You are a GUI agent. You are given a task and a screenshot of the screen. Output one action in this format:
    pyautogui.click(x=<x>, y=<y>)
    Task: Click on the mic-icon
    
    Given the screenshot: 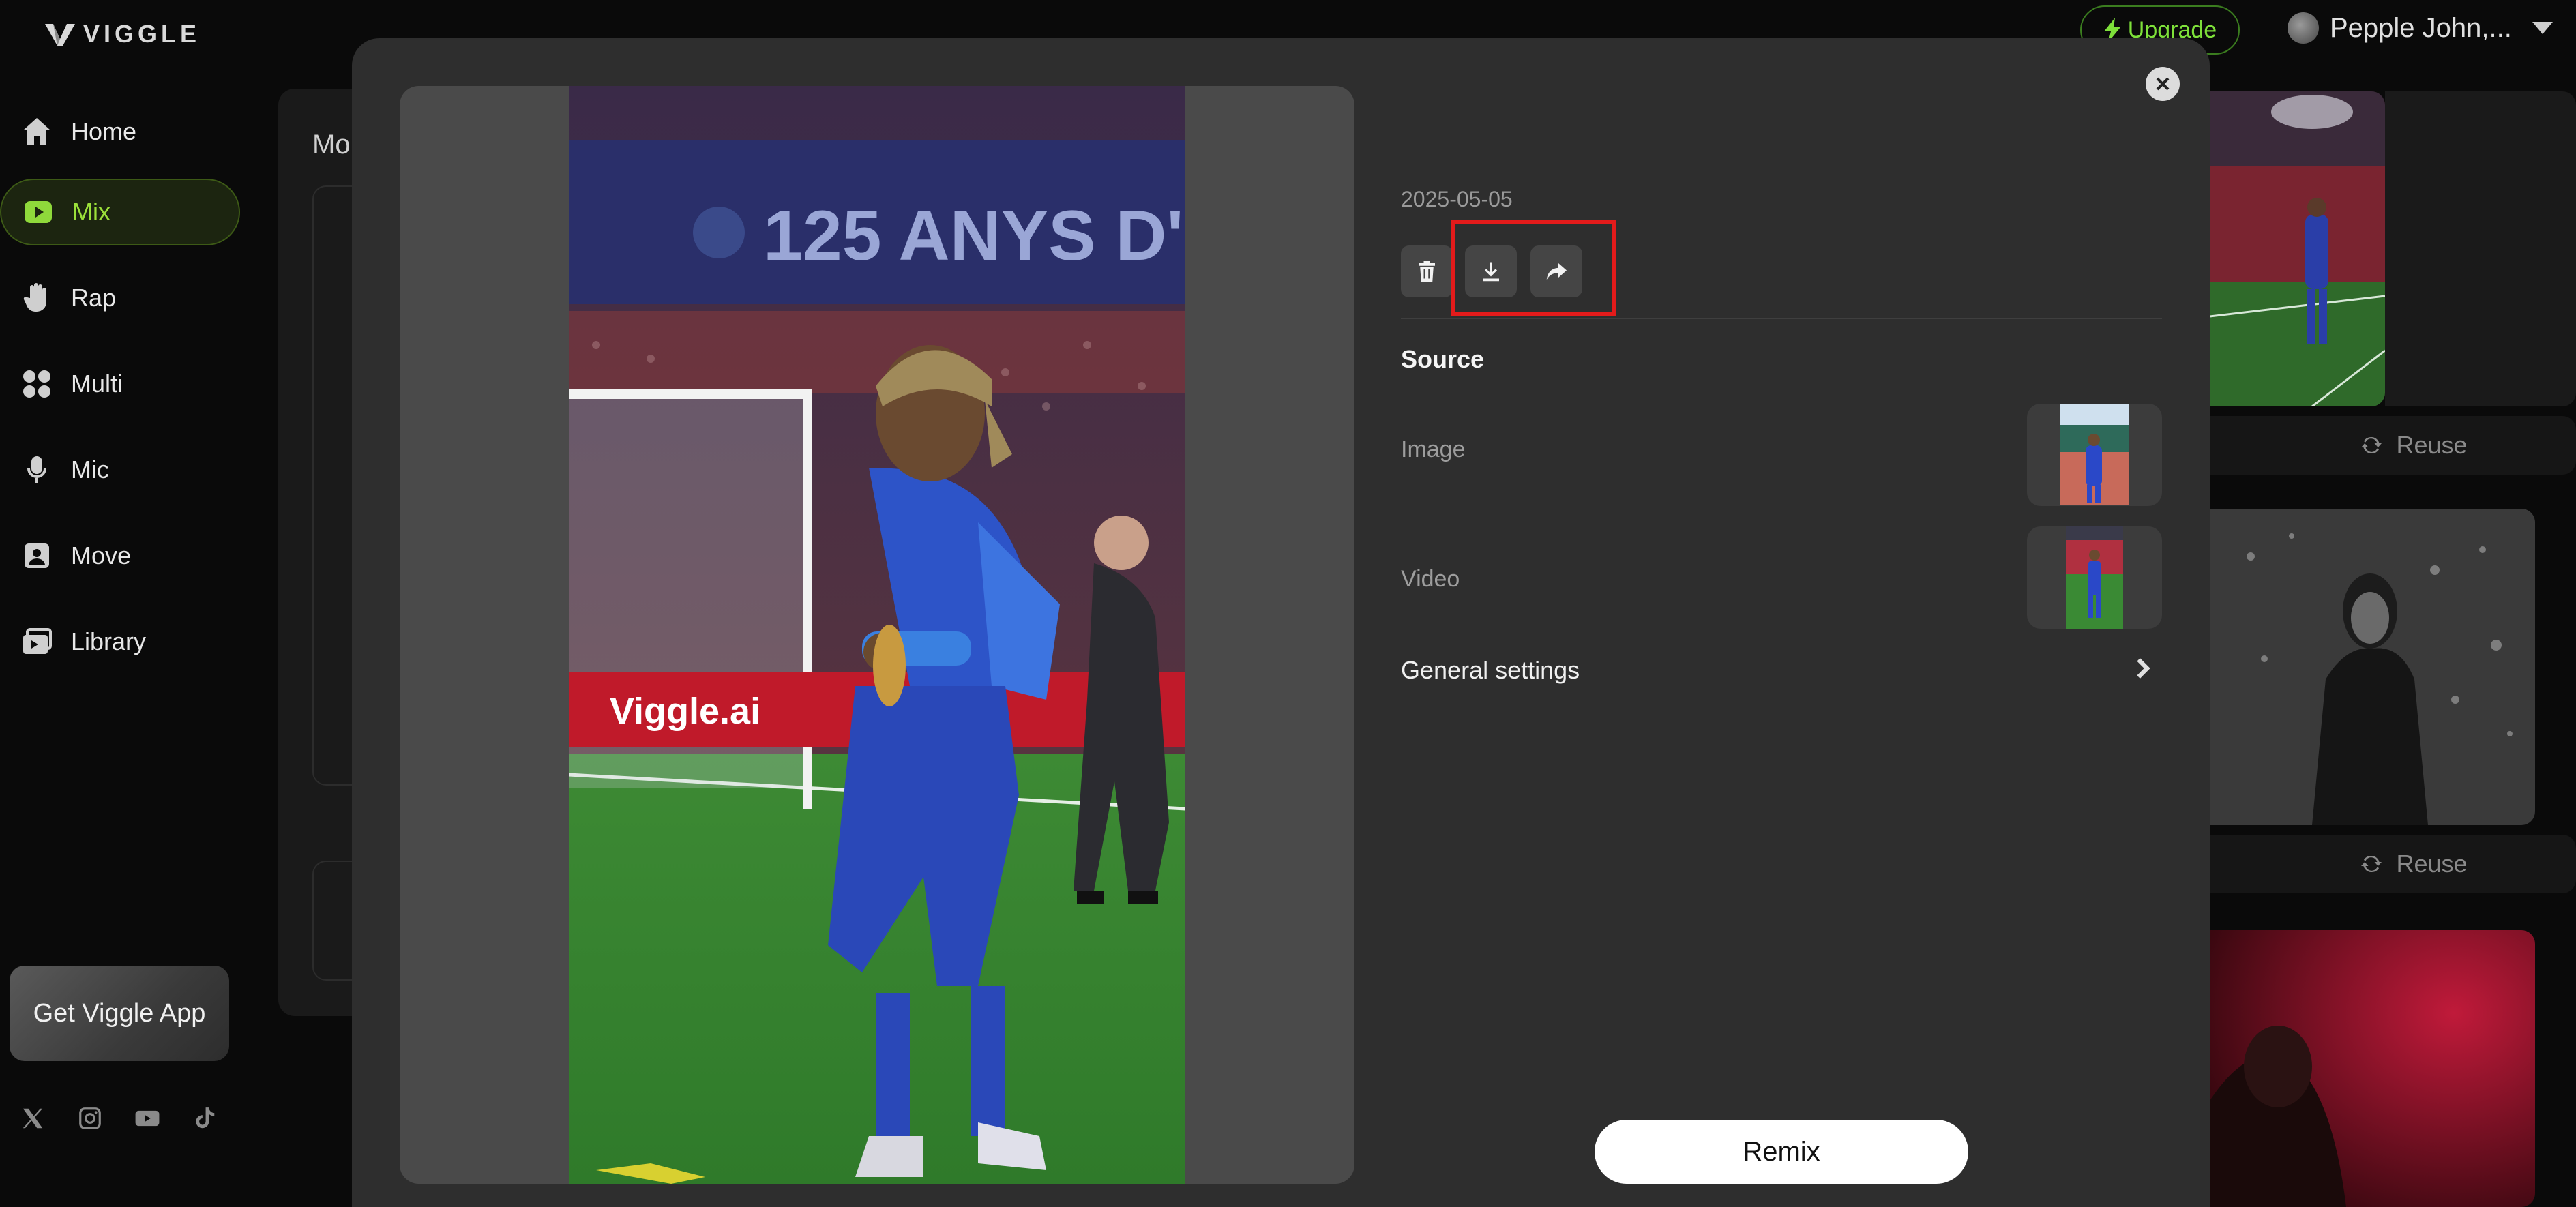 What is the action you would take?
    pyautogui.click(x=36, y=469)
    